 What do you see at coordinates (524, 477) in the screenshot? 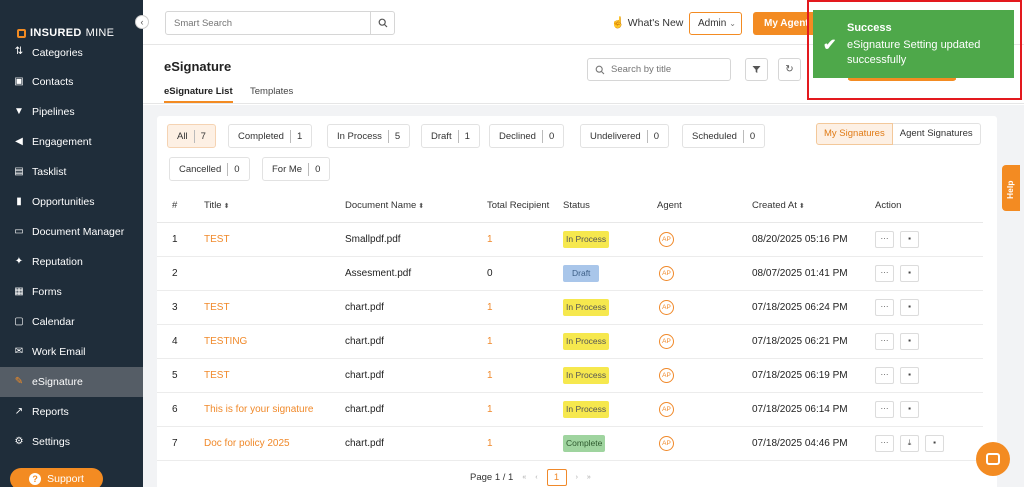
I see `first-page-button: «` at bounding box center [524, 477].